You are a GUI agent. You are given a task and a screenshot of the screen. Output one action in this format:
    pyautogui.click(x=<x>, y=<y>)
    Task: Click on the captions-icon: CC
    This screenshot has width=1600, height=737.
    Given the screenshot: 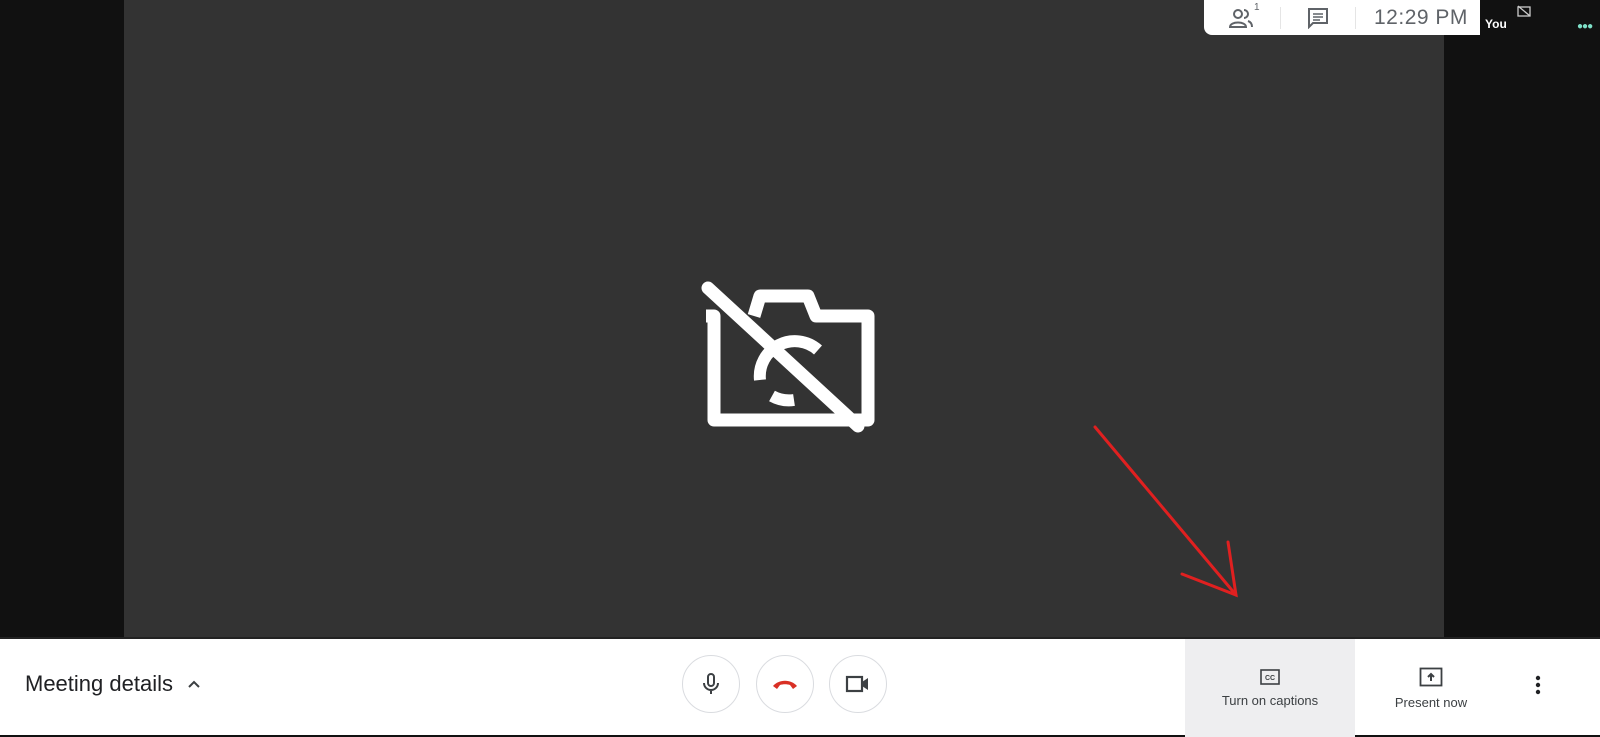 What is the action you would take?
    pyautogui.click(x=1270, y=676)
    